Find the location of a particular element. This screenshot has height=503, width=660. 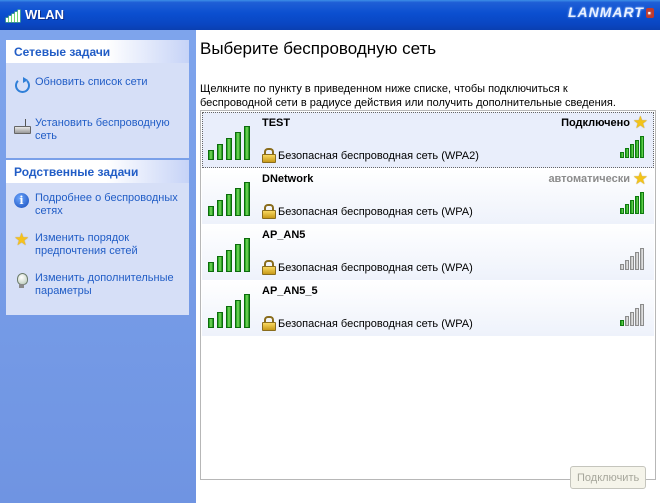

refresh-icon is located at coordinates (22, 85).